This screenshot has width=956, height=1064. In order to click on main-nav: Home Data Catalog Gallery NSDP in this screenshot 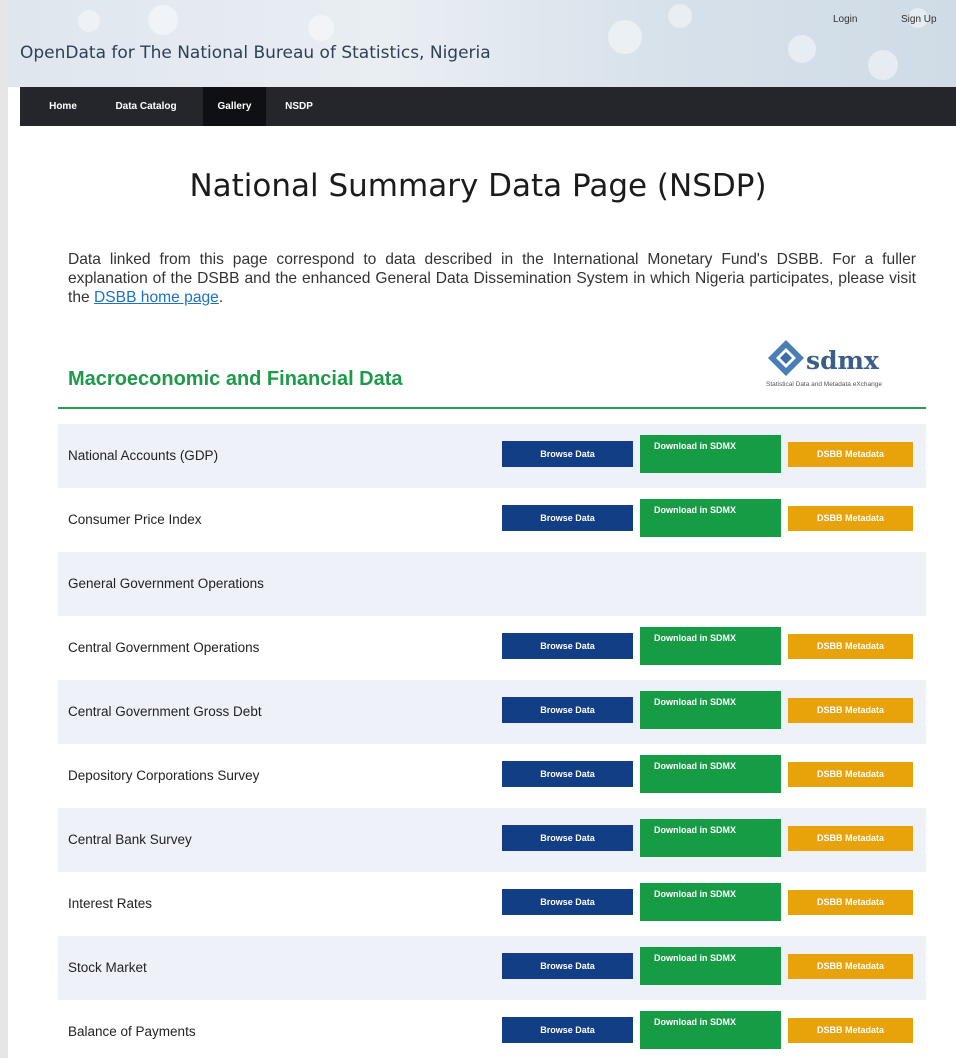, I will do `click(488, 106)`.